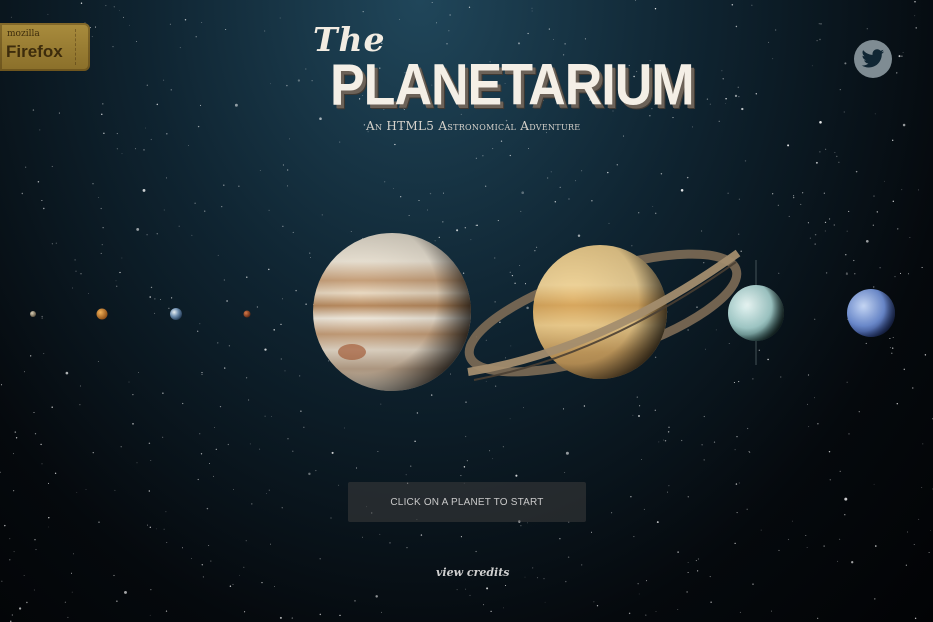 This screenshot has width=933, height=622. Describe the element at coordinates (603, 313) in the screenshot. I see `planet-saturn` at that location.